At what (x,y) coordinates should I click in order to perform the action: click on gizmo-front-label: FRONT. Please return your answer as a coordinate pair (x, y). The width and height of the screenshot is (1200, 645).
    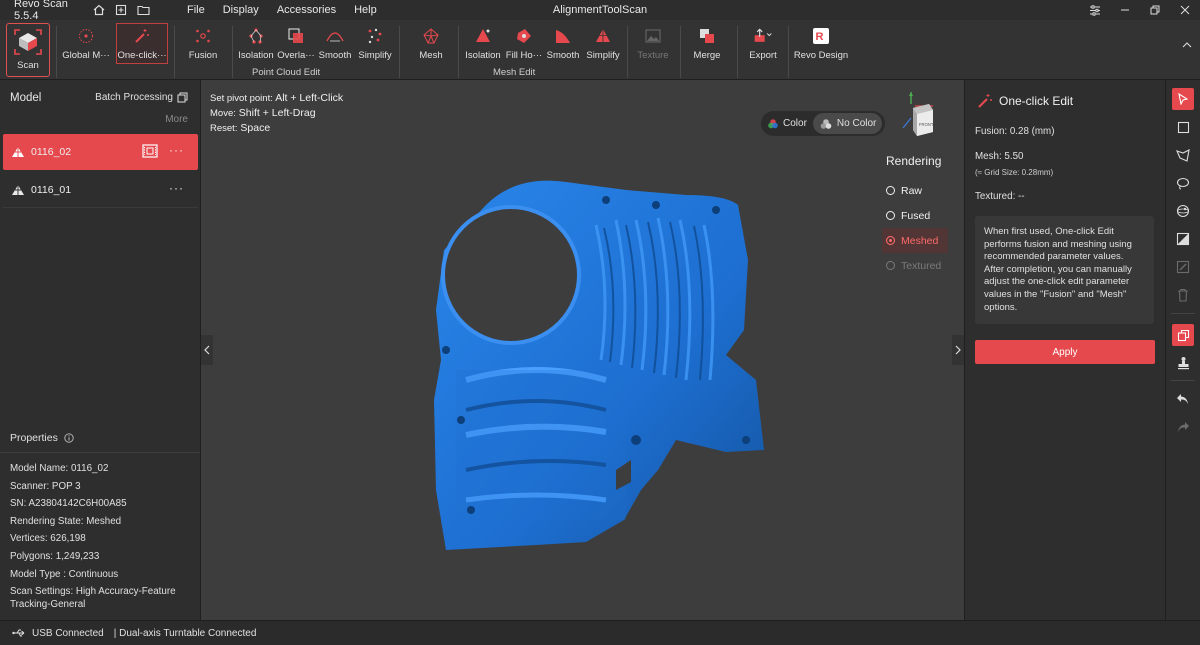
    Looking at the image, I should click on (926, 124).